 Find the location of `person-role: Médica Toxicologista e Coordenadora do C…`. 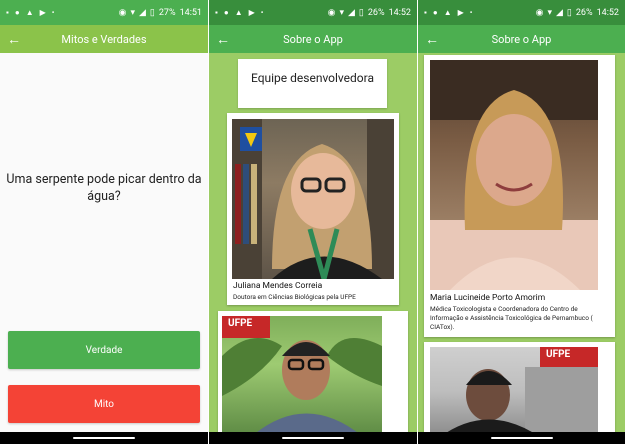

person-role: Médica Toxicologista e Coordenadora do C… is located at coordinates (511, 318).